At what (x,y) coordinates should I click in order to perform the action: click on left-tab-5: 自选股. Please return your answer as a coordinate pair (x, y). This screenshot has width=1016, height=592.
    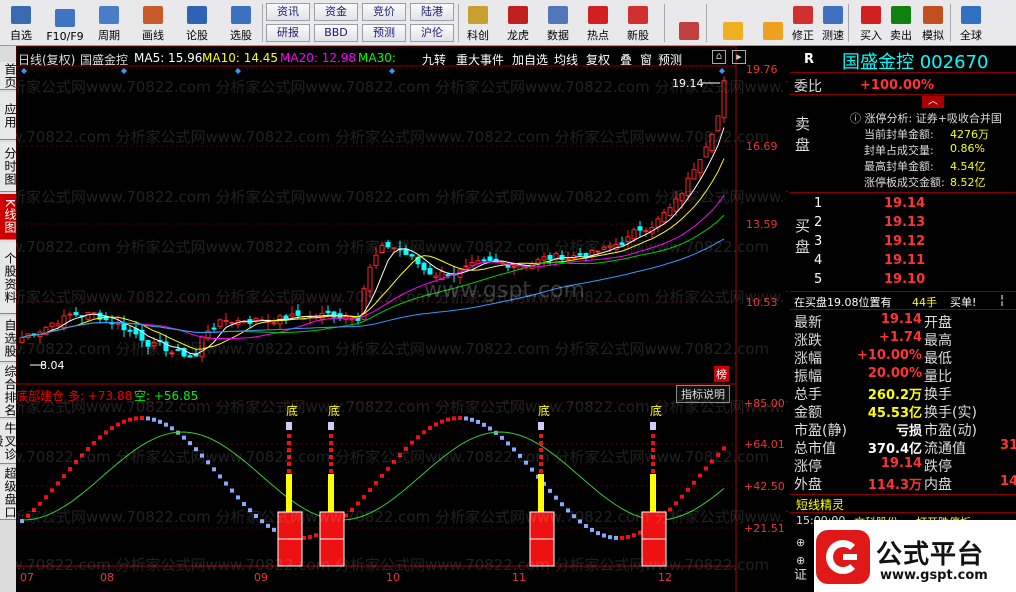
    Looking at the image, I should click on (8, 339).